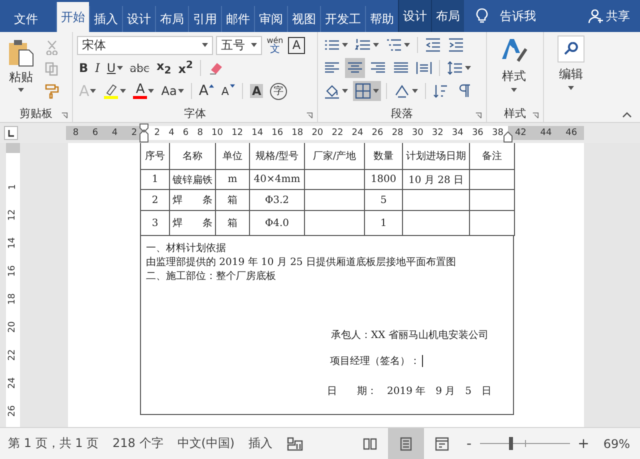  I want to click on multilevel-list-icon, so click(394, 45).